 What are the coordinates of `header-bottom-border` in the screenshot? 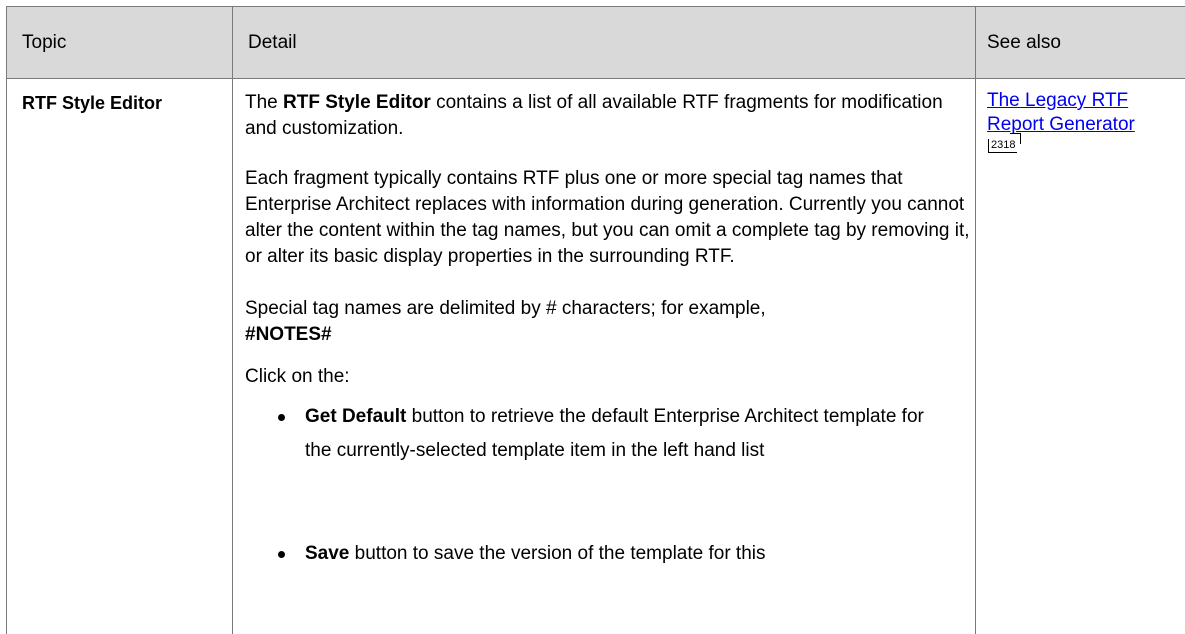 It's located at (595, 78).